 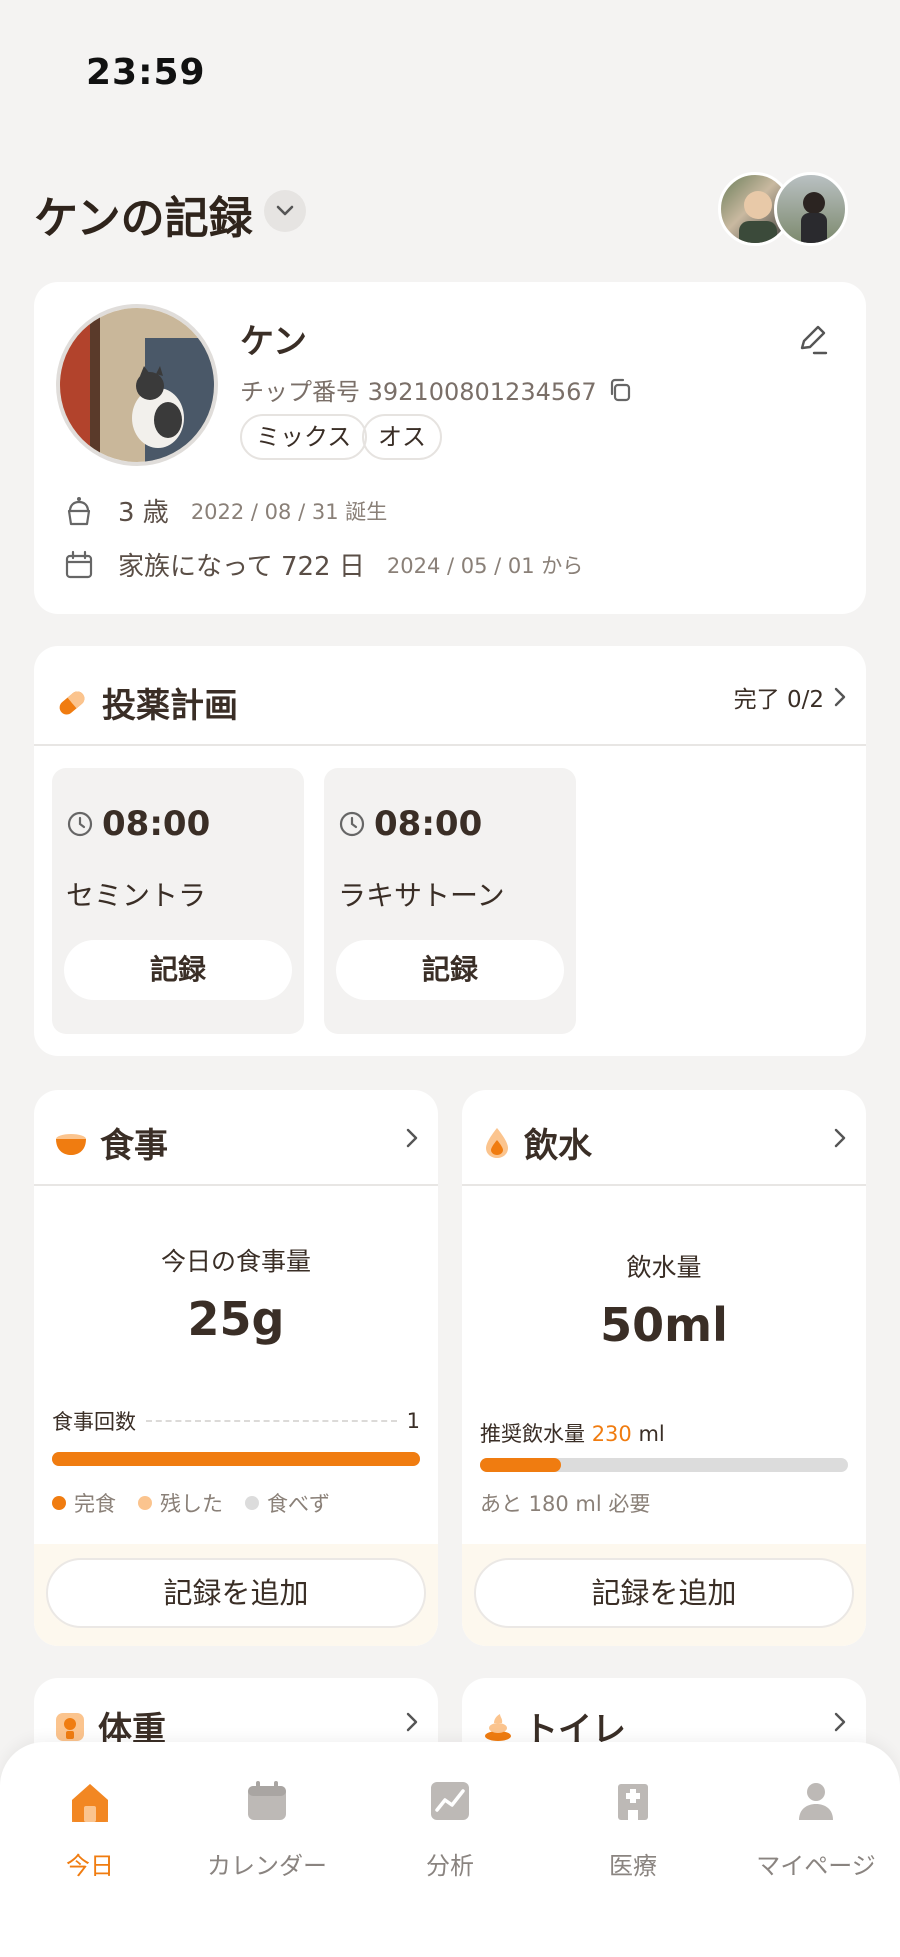 I want to click on cat-photo, so click(x=137, y=385).